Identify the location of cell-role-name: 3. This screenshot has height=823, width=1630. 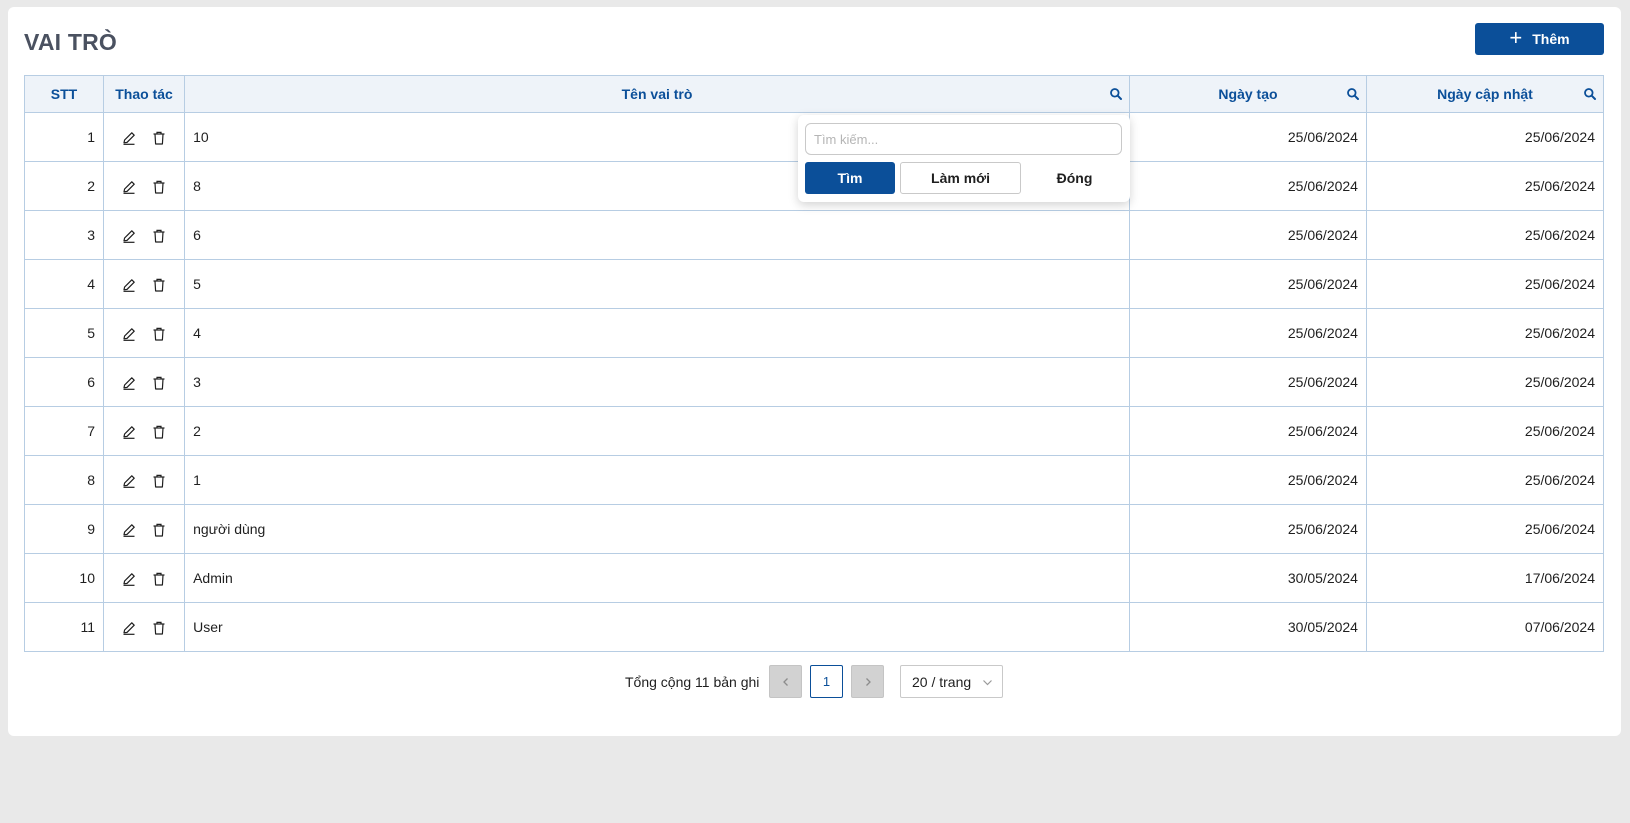
(657, 382).